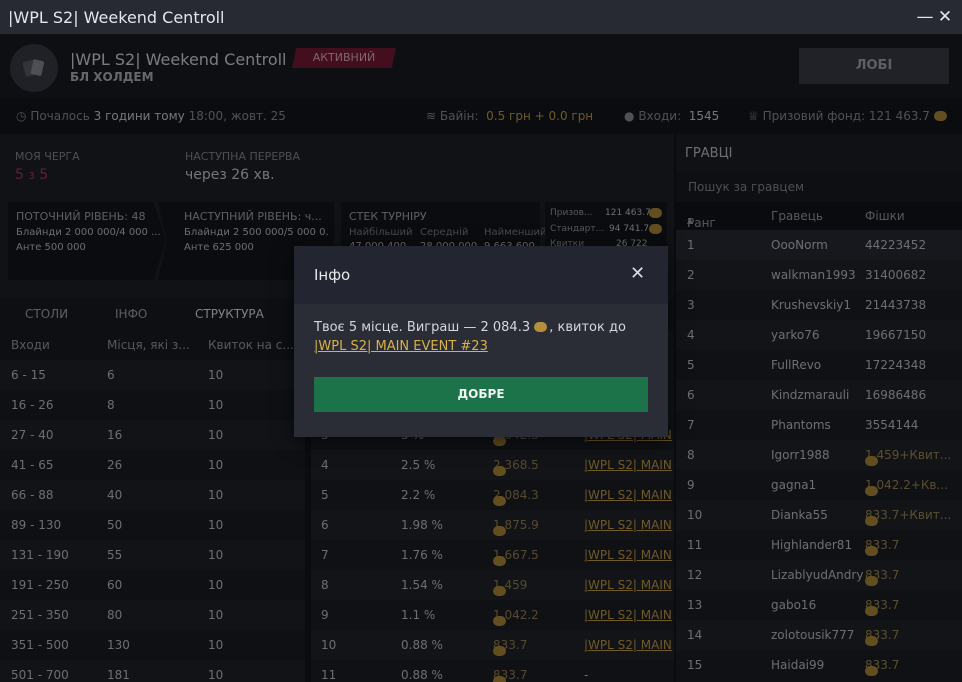  What do you see at coordinates (422, 327) in the screenshot?
I see `message-text: Твоє 5 місце. Виграш — 2 084.3` at bounding box center [422, 327].